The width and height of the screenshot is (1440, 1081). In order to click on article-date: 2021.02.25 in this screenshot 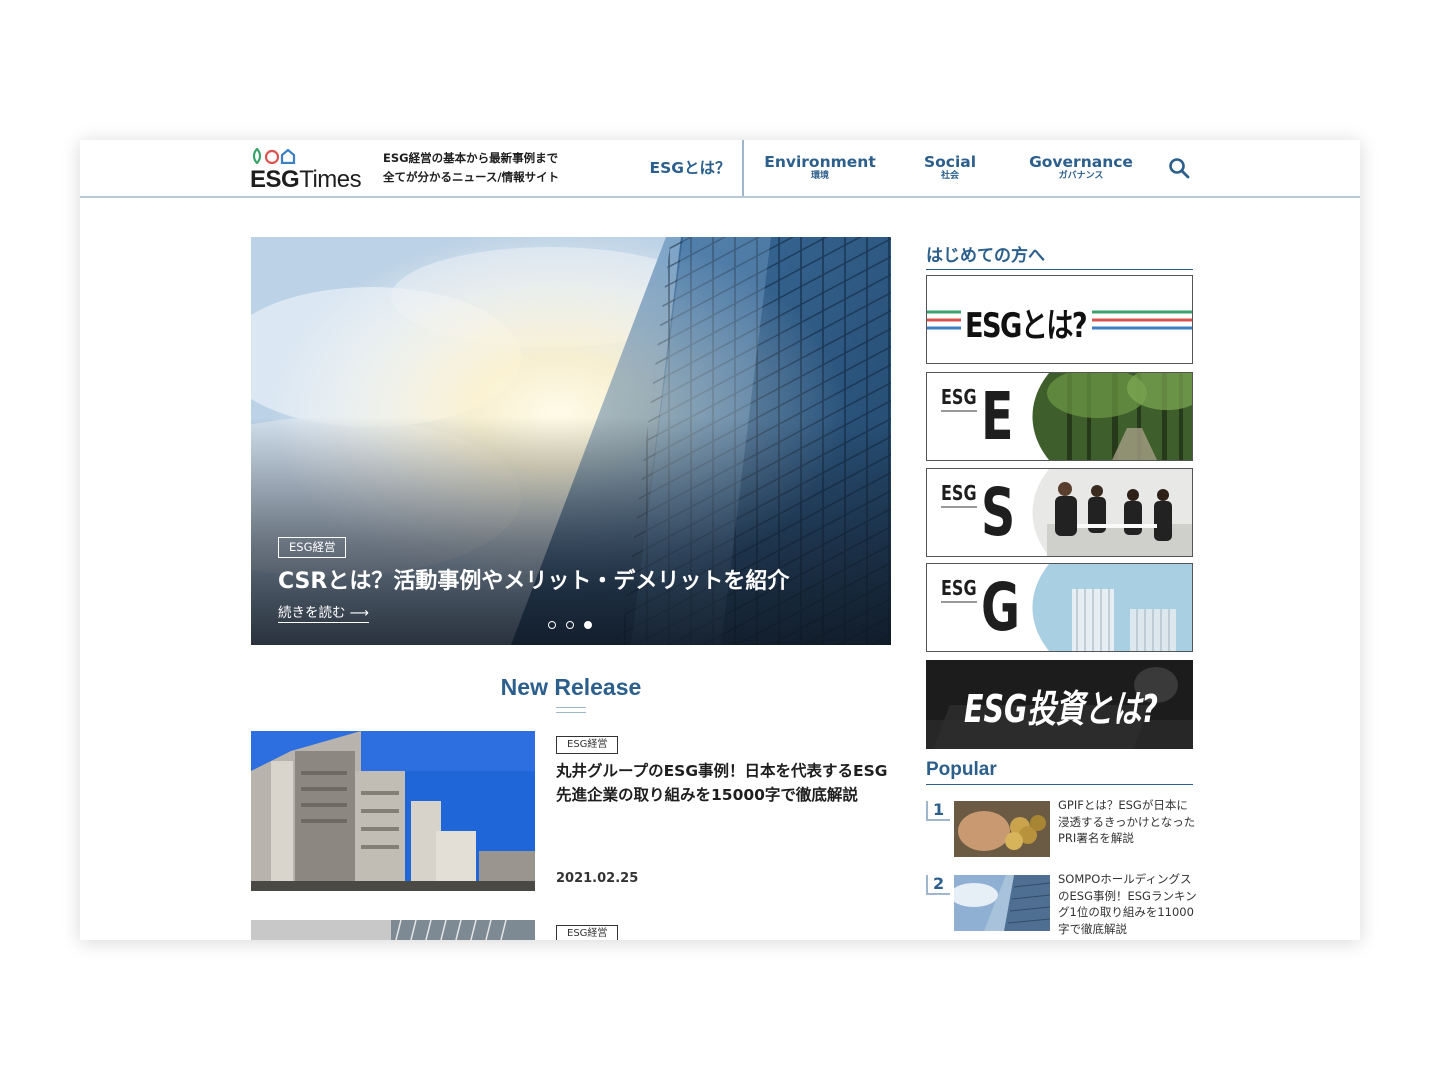, I will do `click(597, 878)`.